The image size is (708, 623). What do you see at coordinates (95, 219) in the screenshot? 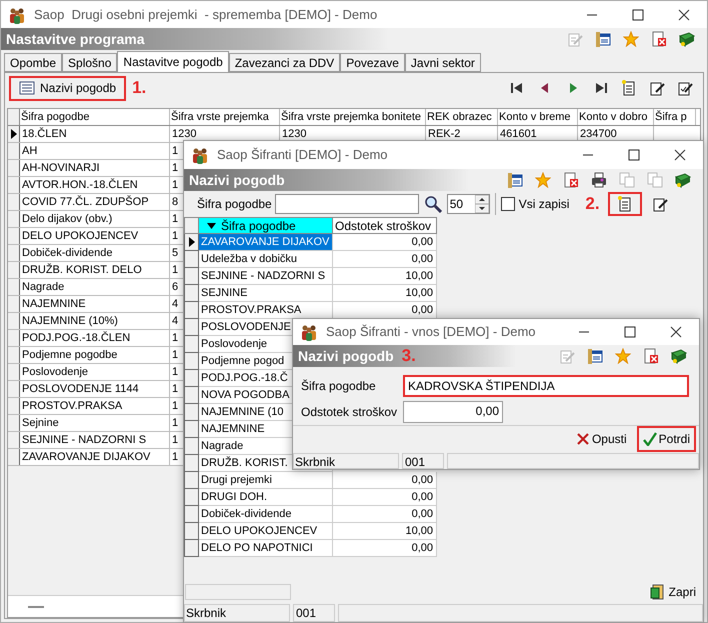
I see `table-cell: Delo dijakov (obv.)` at bounding box center [95, 219].